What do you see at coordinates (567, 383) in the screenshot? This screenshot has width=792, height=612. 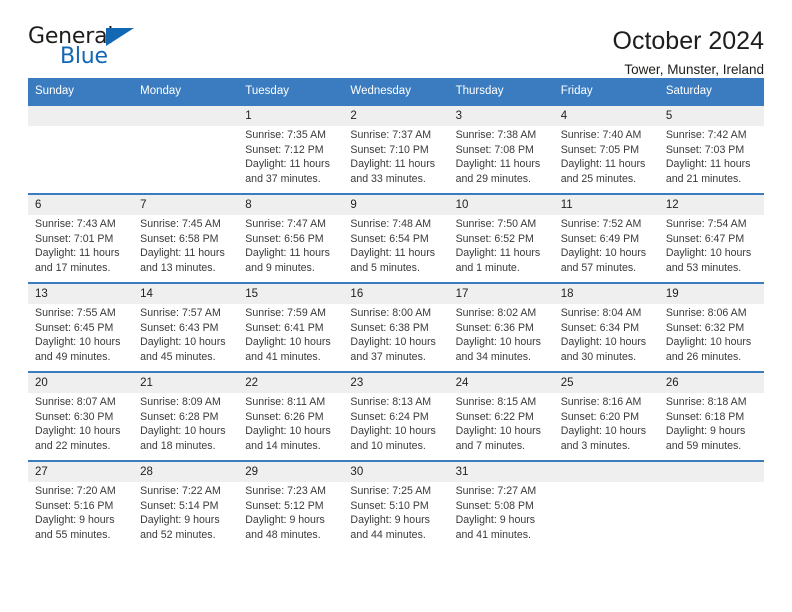 I see `day-number: 25` at bounding box center [567, 383].